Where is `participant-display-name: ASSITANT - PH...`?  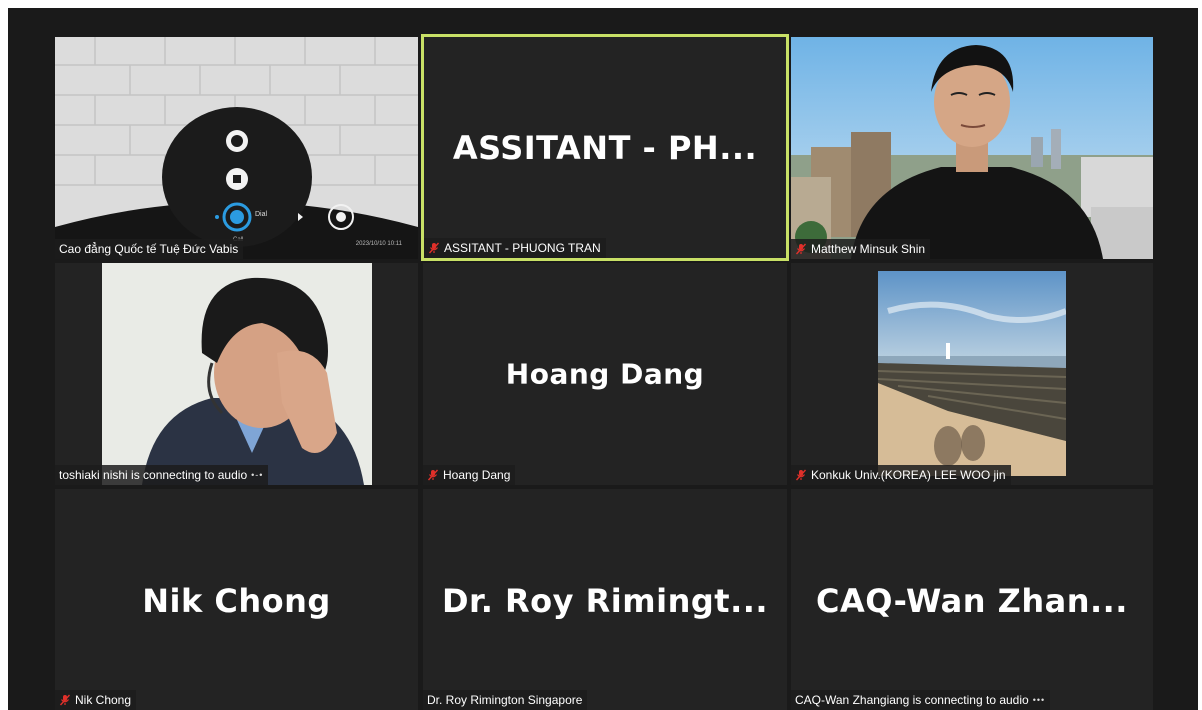 participant-display-name: ASSITANT - PH... is located at coordinates (605, 147).